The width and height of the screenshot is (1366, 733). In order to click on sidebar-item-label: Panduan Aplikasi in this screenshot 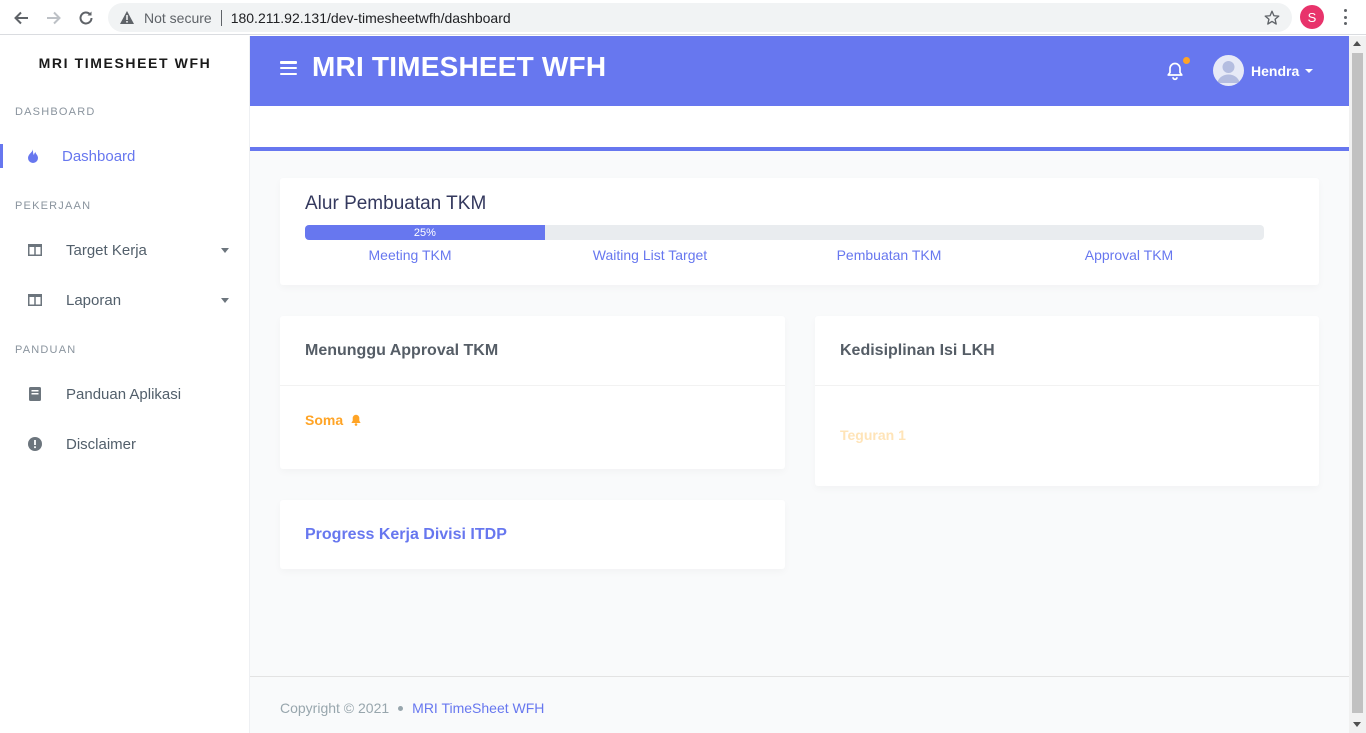, I will do `click(124, 394)`.